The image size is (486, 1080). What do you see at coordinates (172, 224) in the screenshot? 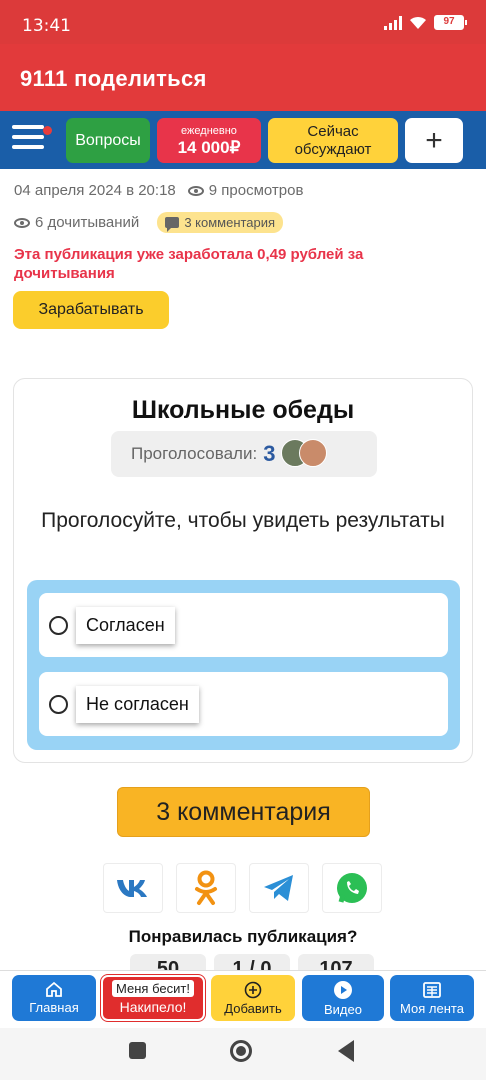
I see `comment-icon` at bounding box center [172, 224].